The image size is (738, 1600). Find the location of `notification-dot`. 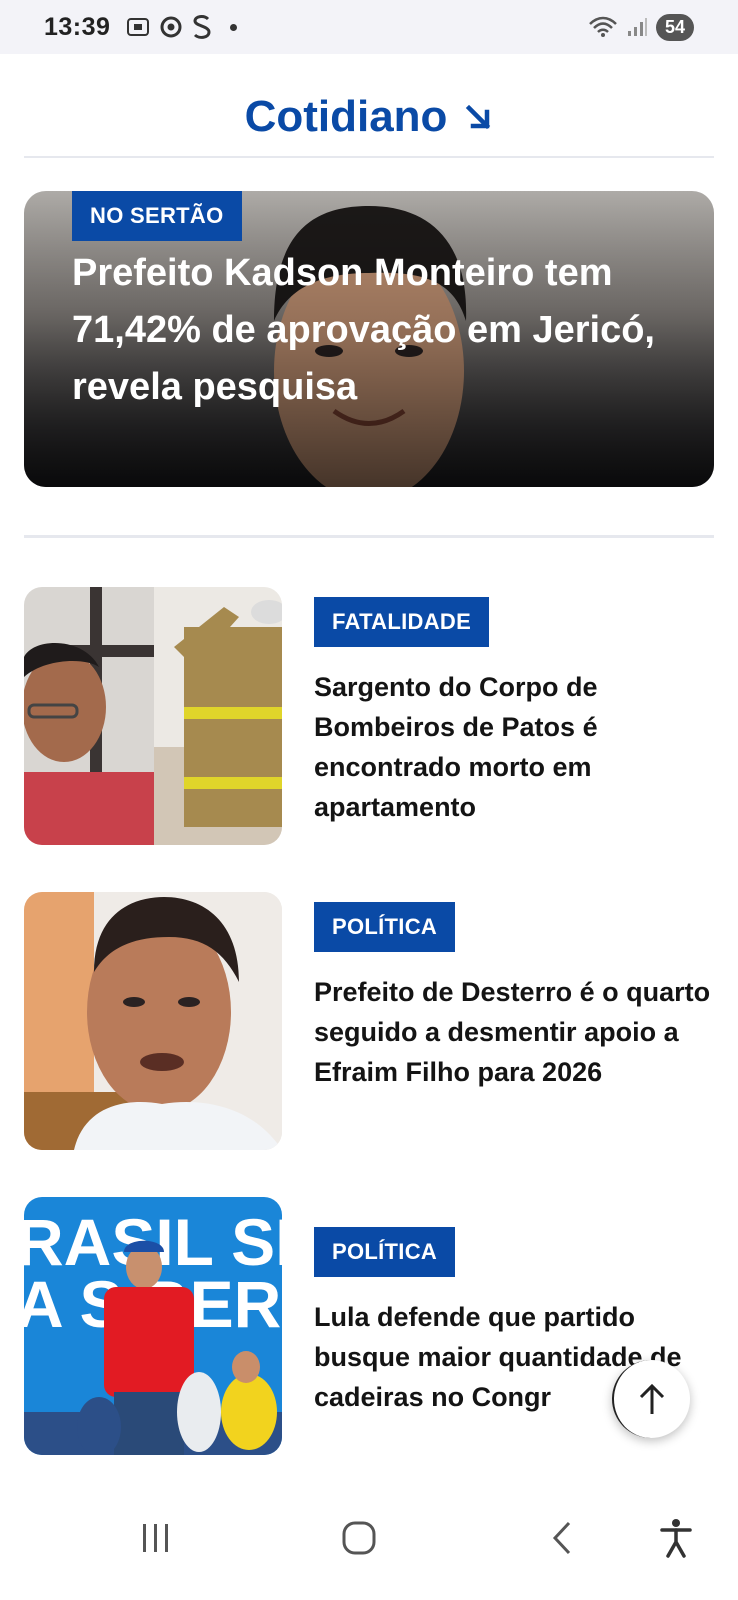

notification-dot is located at coordinates (234, 27).